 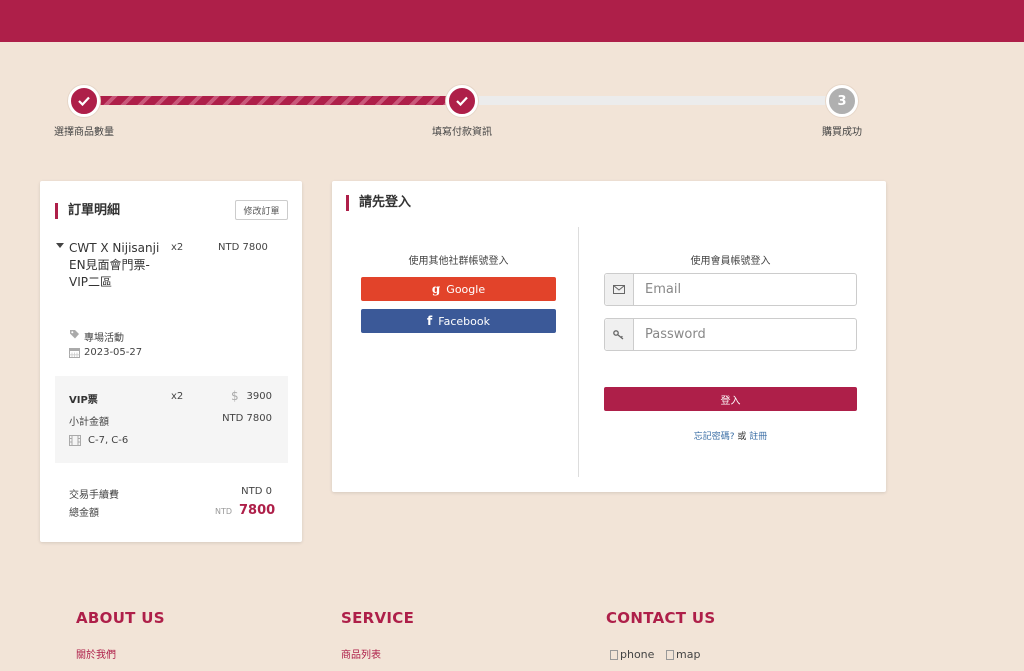 I want to click on facebook-icon: f, so click(x=430, y=321).